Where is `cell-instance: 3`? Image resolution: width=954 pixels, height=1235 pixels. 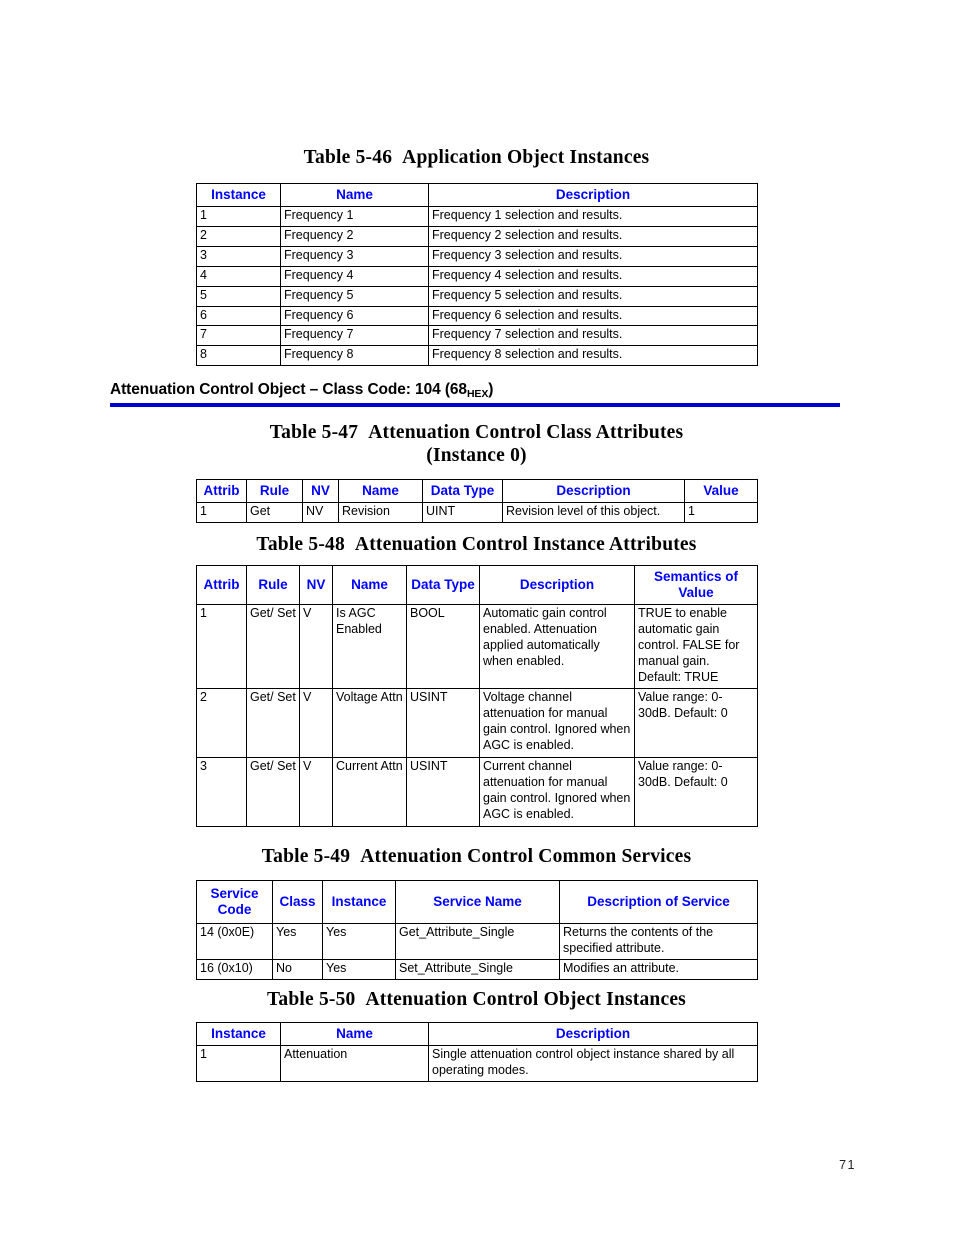 cell-instance: 3 is located at coordinates (238, 256).